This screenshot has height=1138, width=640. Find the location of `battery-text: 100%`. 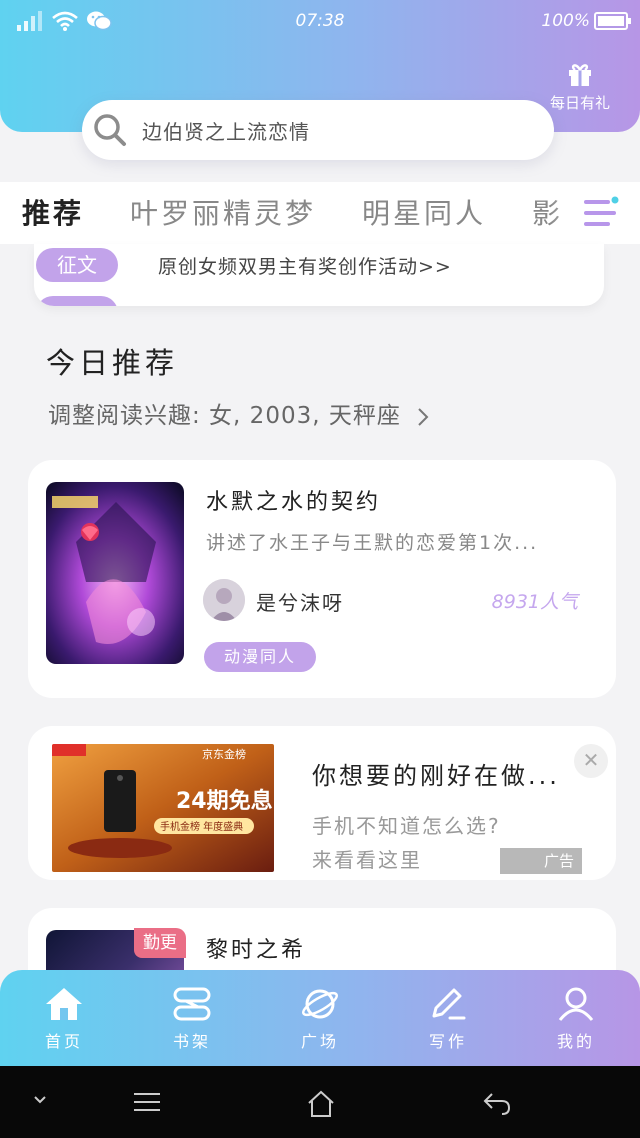

battery-text: 100% is located at coordinates (565, 21).